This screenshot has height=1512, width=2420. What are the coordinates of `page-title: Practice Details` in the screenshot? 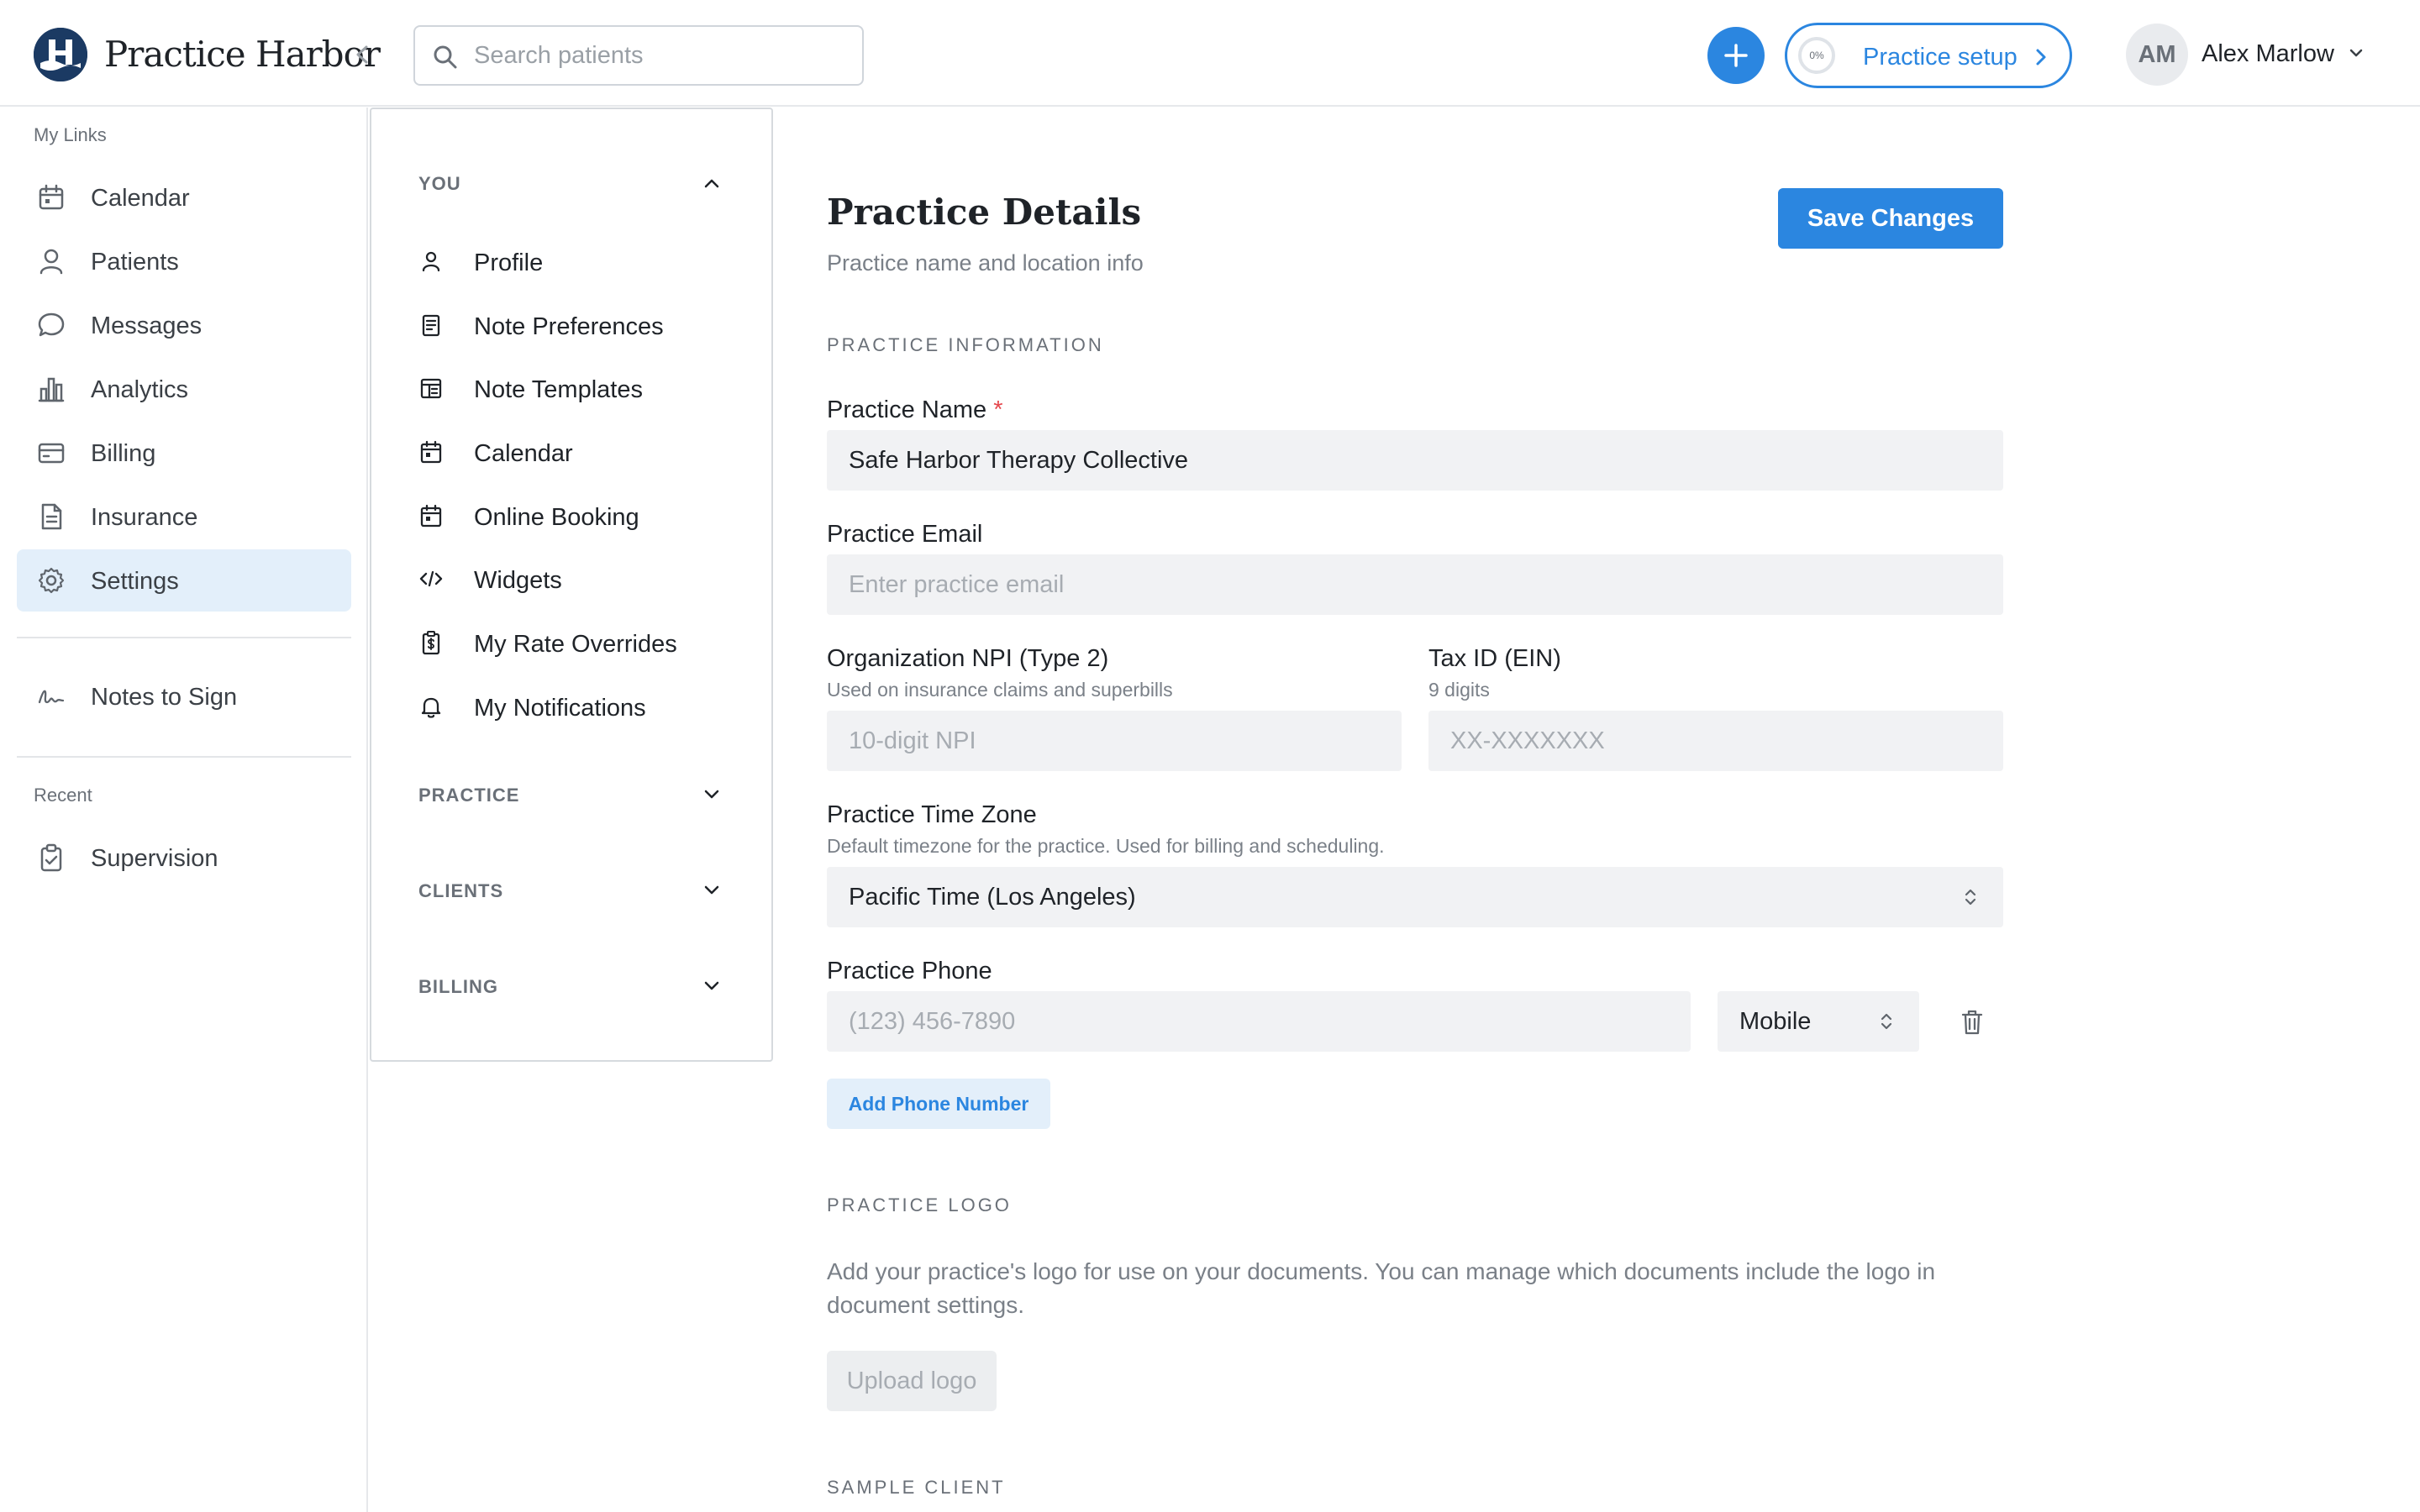 It's located at (985, 212).